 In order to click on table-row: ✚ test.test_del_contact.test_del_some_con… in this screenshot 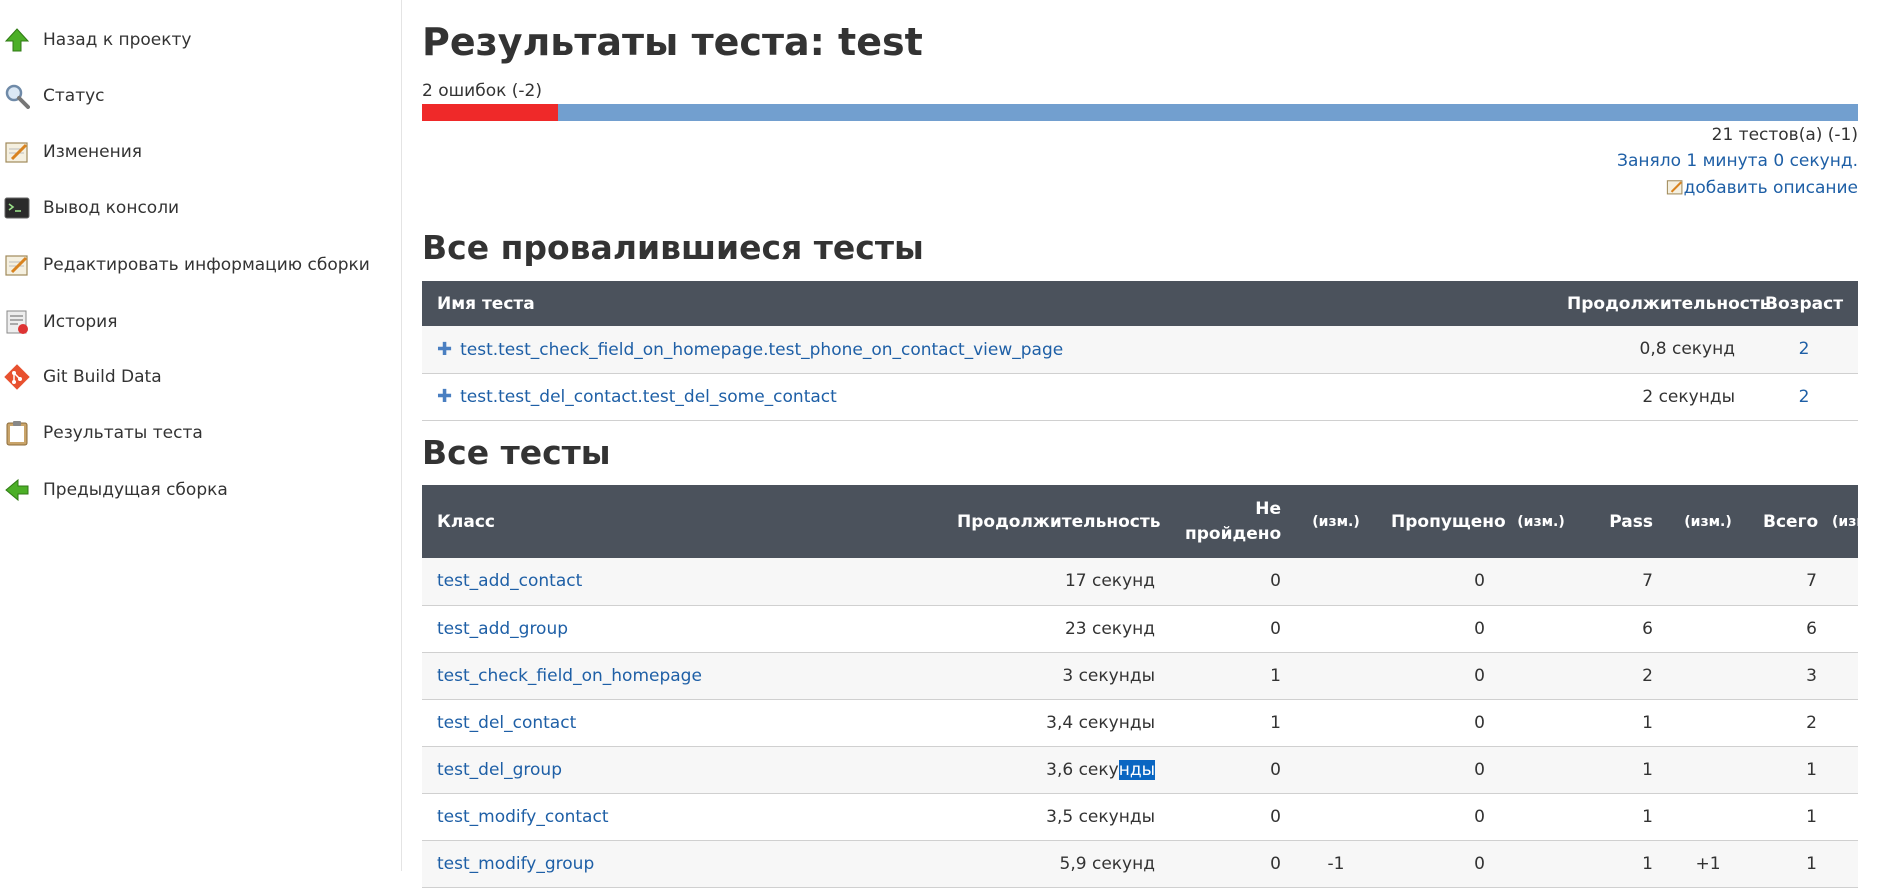, I will do `click(1140, 397)`.